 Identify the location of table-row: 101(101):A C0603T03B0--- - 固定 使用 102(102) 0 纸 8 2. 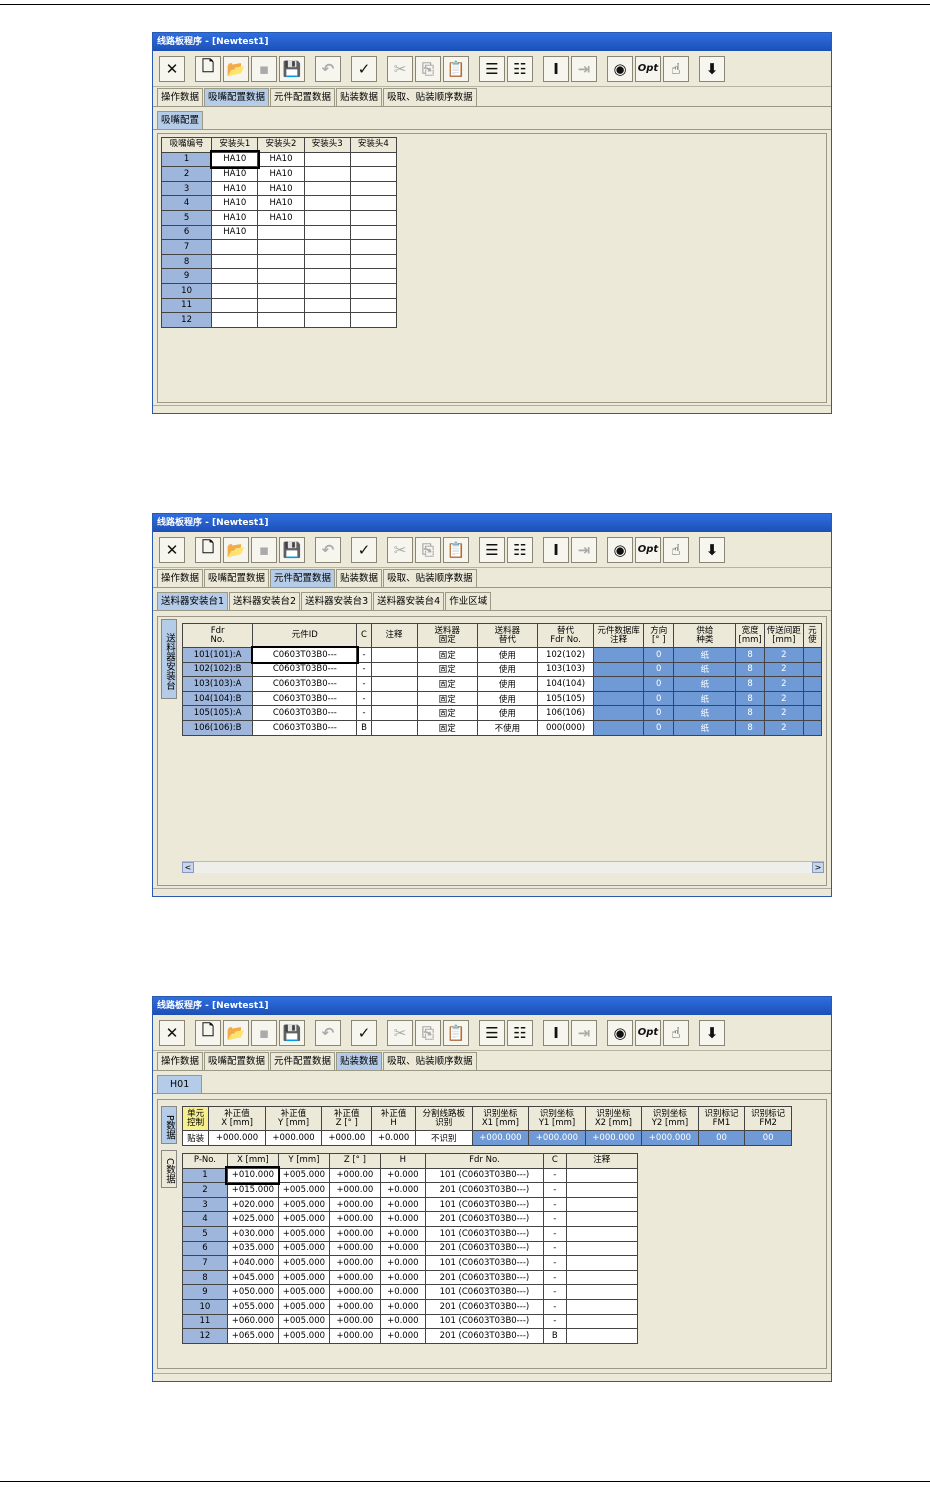
(502, 655).